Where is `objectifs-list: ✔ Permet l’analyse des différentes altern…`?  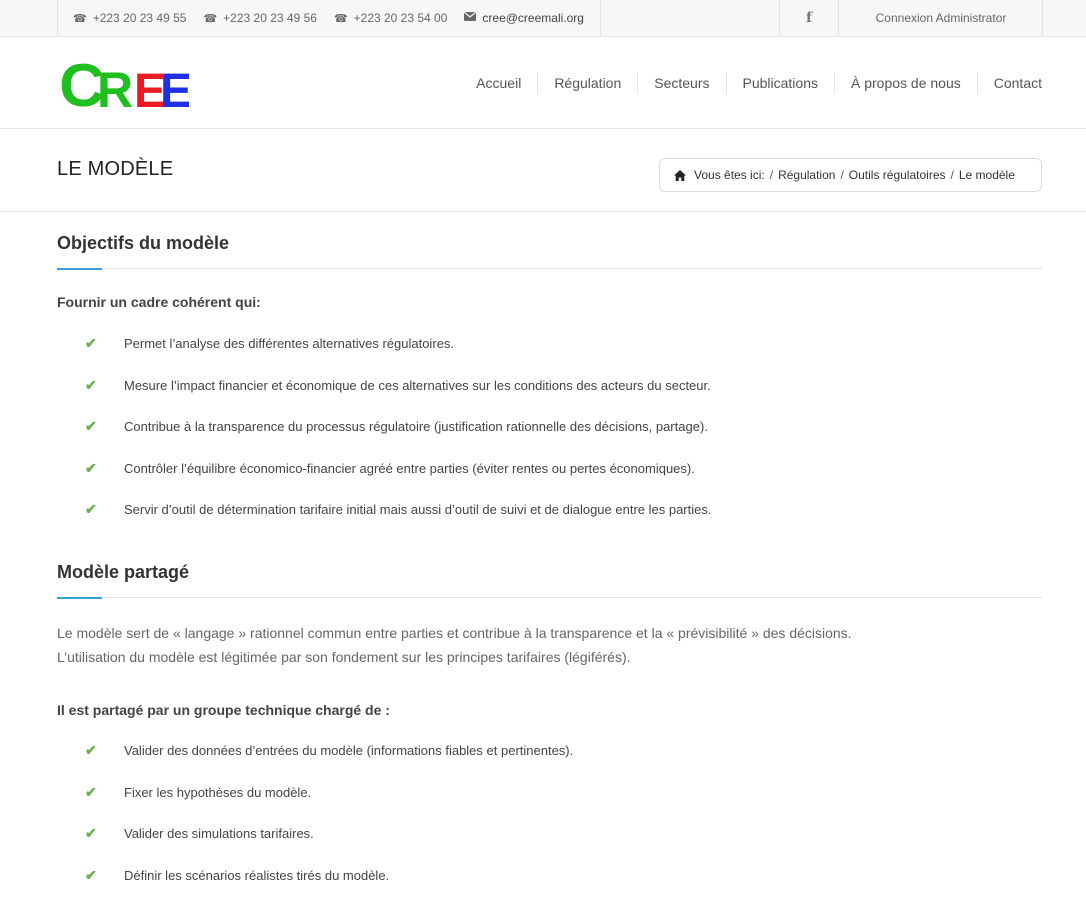 objectifs-list: ✔ Permet l’analyse des différentes altern… is located at coordinates (398, 440).